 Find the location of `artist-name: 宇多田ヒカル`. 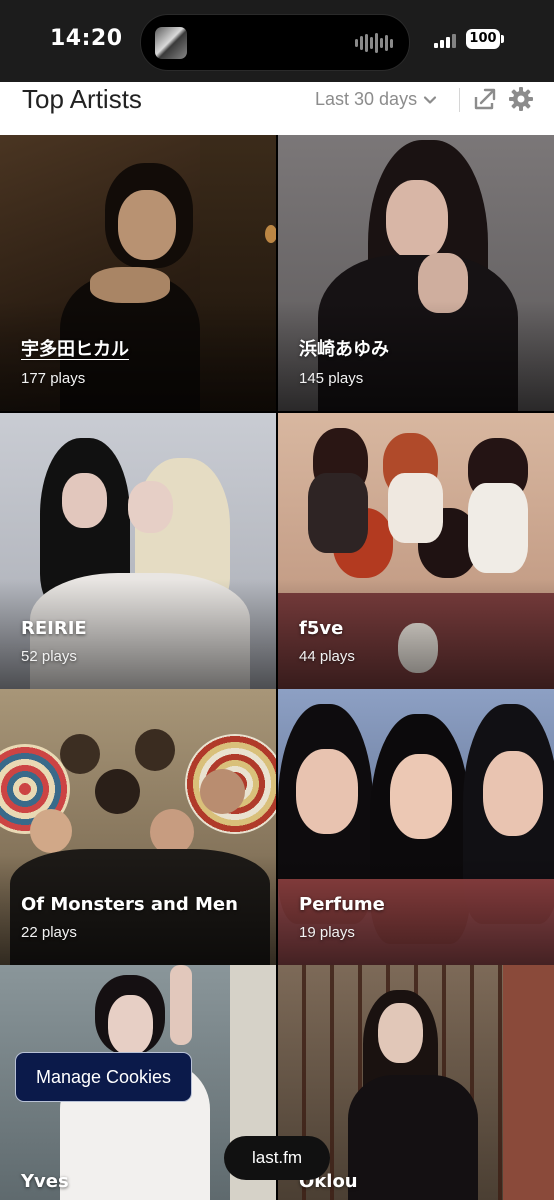

artist-name: 宇多田ヒカル is located at coordinates (75, 348).